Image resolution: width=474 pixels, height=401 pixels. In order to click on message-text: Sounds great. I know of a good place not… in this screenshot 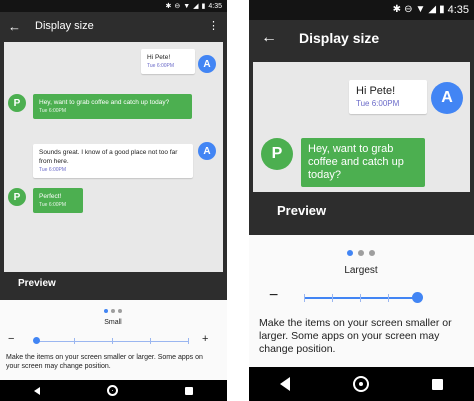, I will do `click(108, 157)`.